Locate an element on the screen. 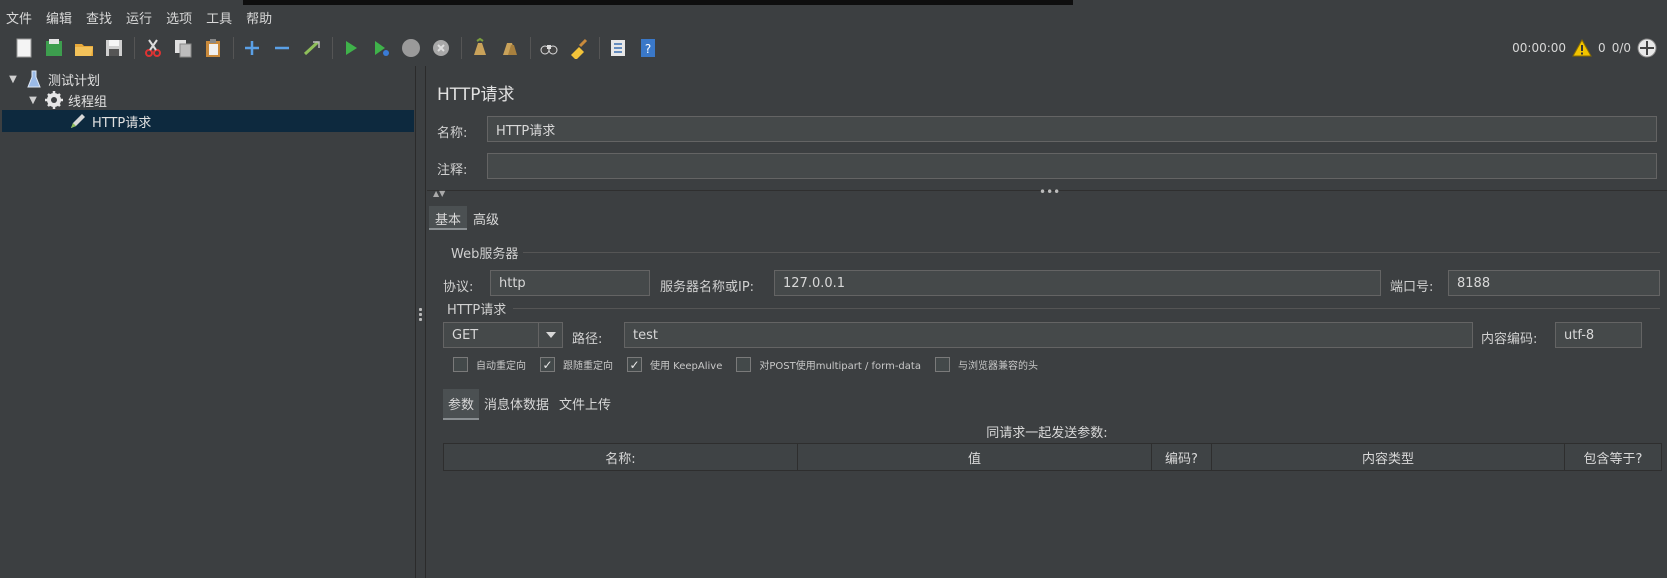  option-auto-redirect: 自动重定向 is located at coordinates (489, 364).